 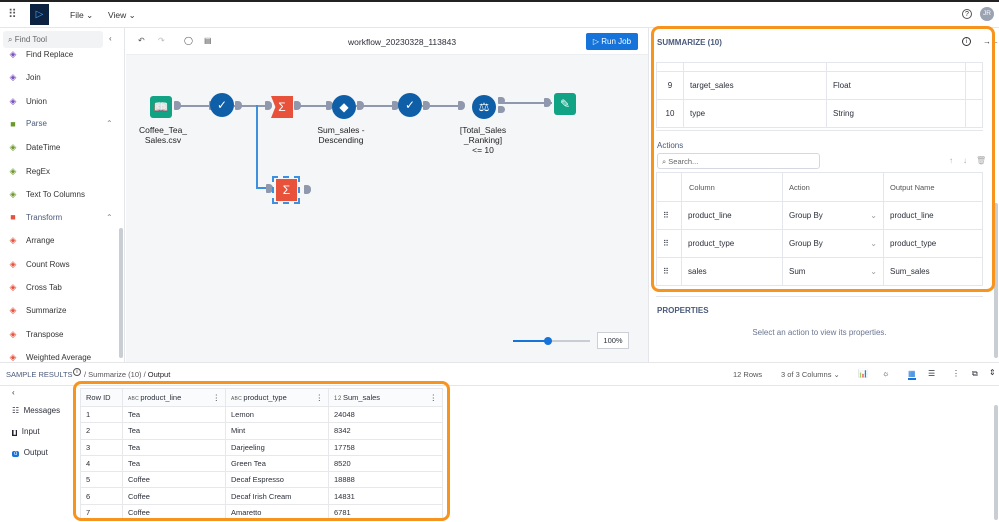 I want to click on fields-table: 9 target_sales Float 10 type String, so click(x=819, y=95).